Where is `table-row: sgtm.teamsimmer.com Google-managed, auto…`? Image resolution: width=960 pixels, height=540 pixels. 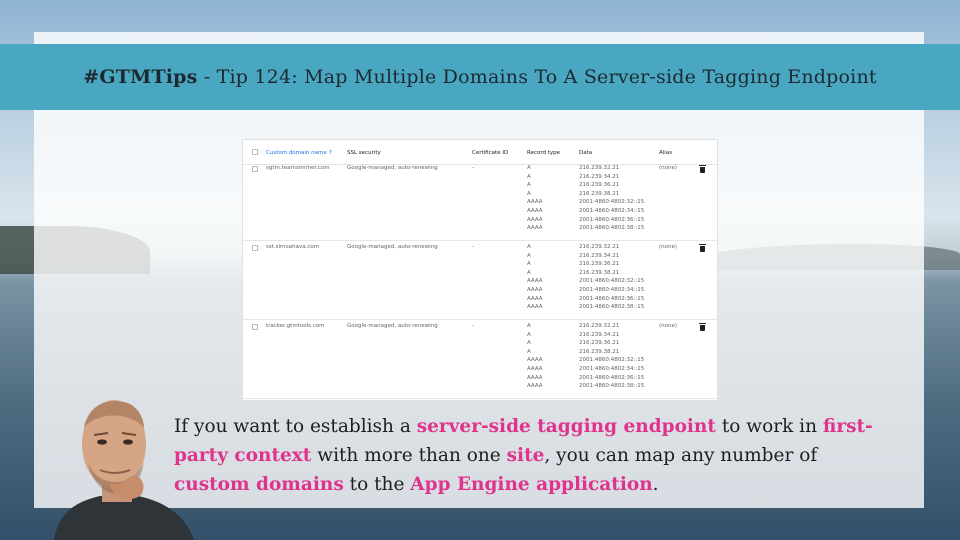
table-row: sgtm.teamsimmer.com Google-managed, auto… is located at coordinates (480, 201).